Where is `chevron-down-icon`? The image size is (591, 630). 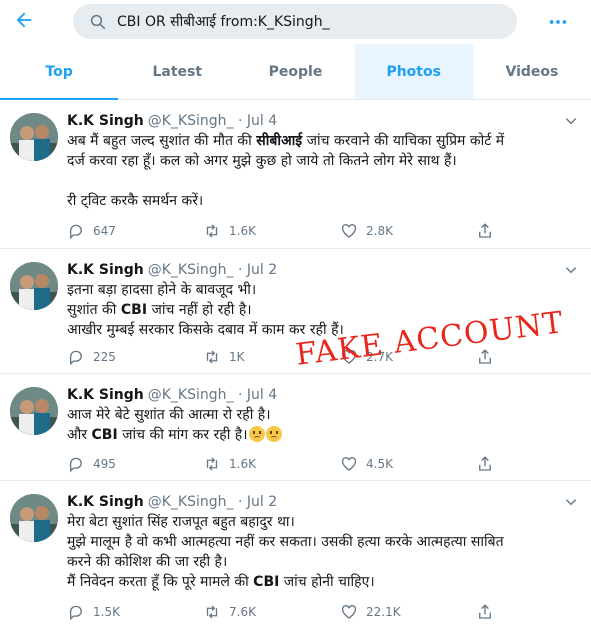
chevron-down-icon is located at coordinates (571, 121).